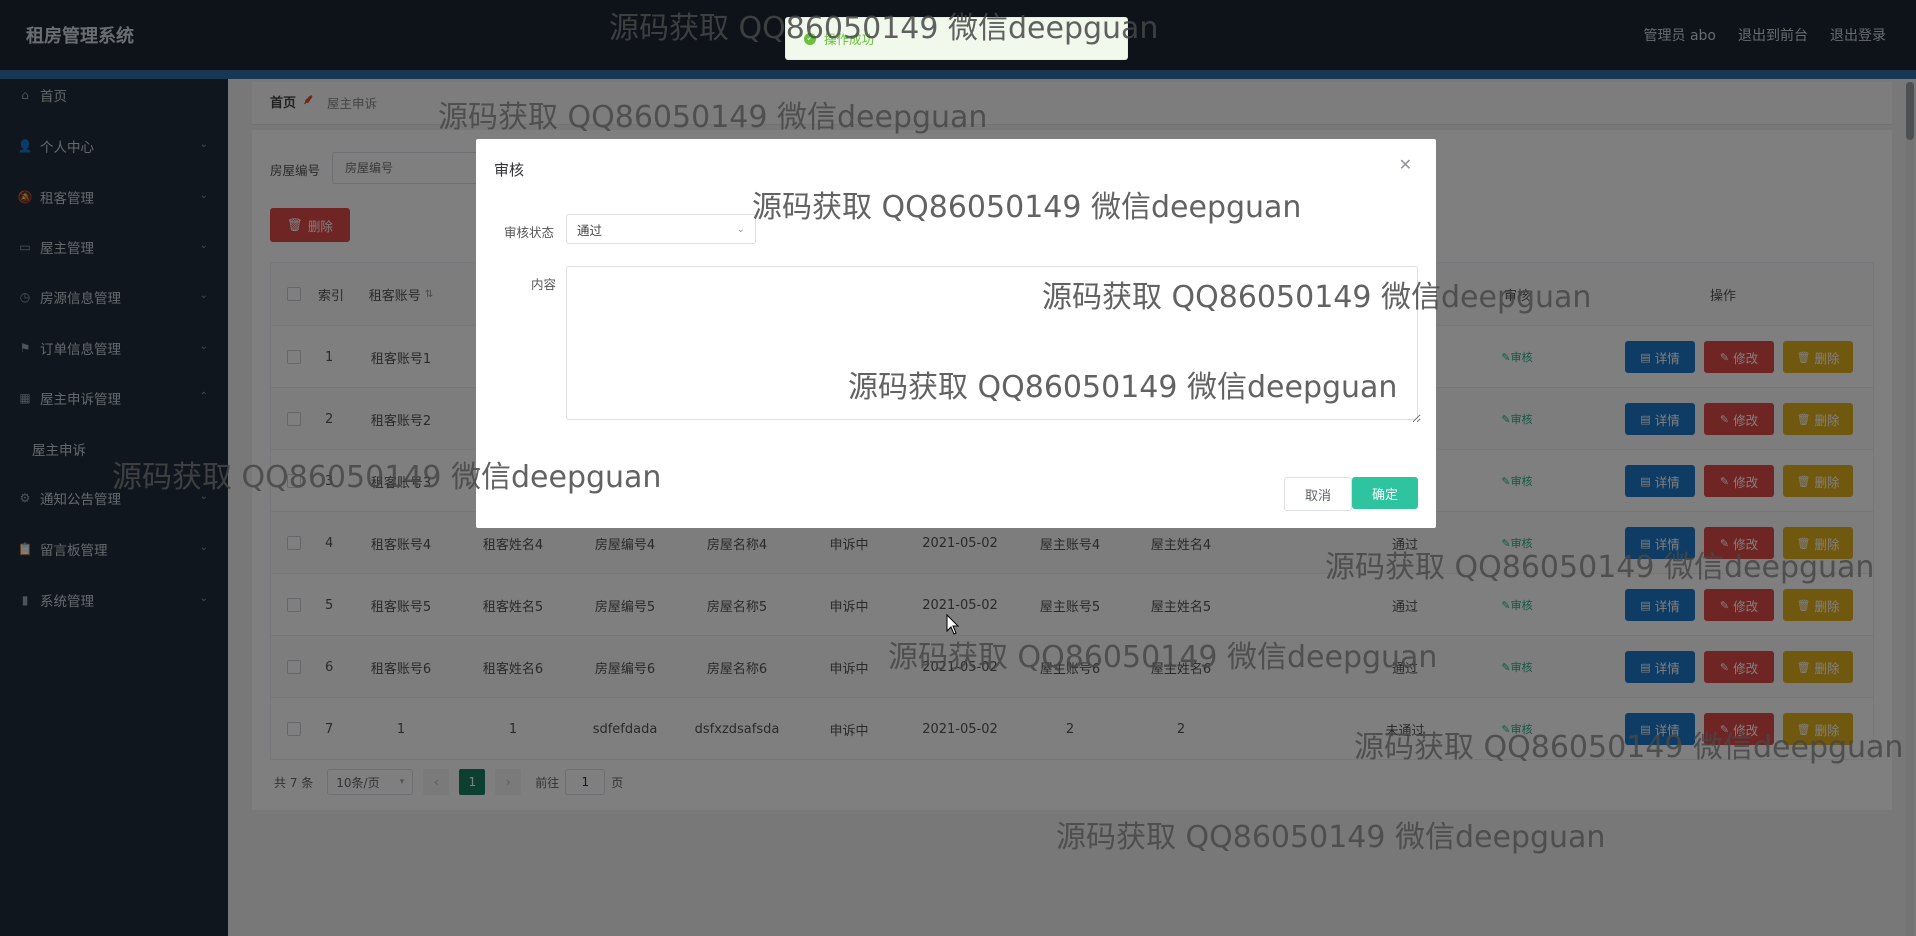 The image size is (1916, 936). Describe the element at coordinates (590, 230) in the screenshot. I see `status-select-value: 通过` at that location.